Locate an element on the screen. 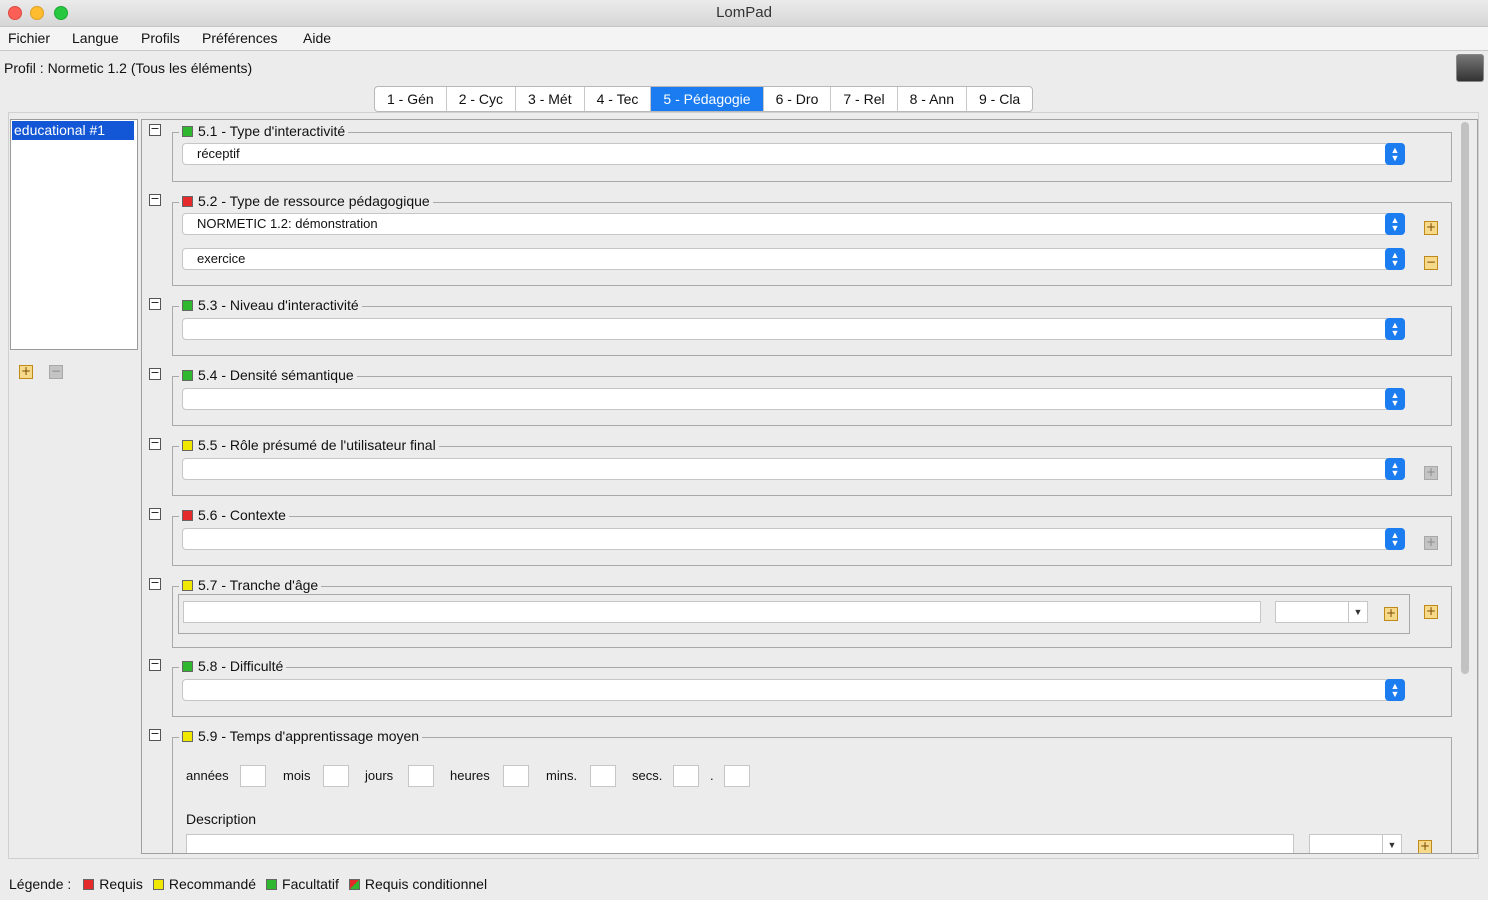 Image resolution: width=1488 pixels, height=900 pixels. add-educational-button: + is located at coordinates (26, 372).